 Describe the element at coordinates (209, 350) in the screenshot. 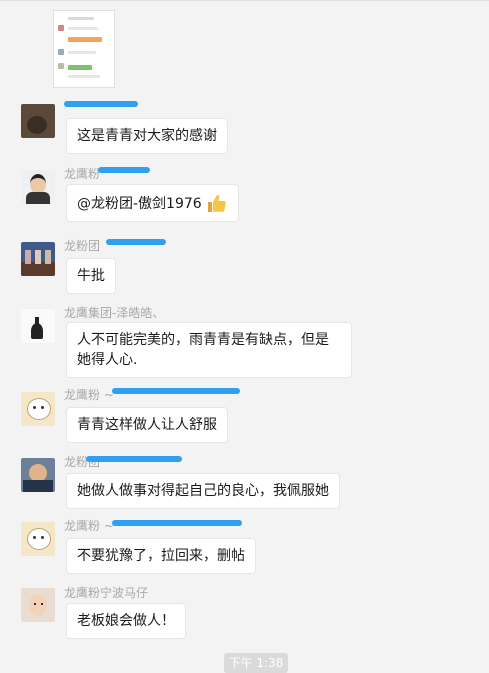

I see `message-bubble: 人不可能完美的，雨青青是有缺点，但是她得人心.` at that location.